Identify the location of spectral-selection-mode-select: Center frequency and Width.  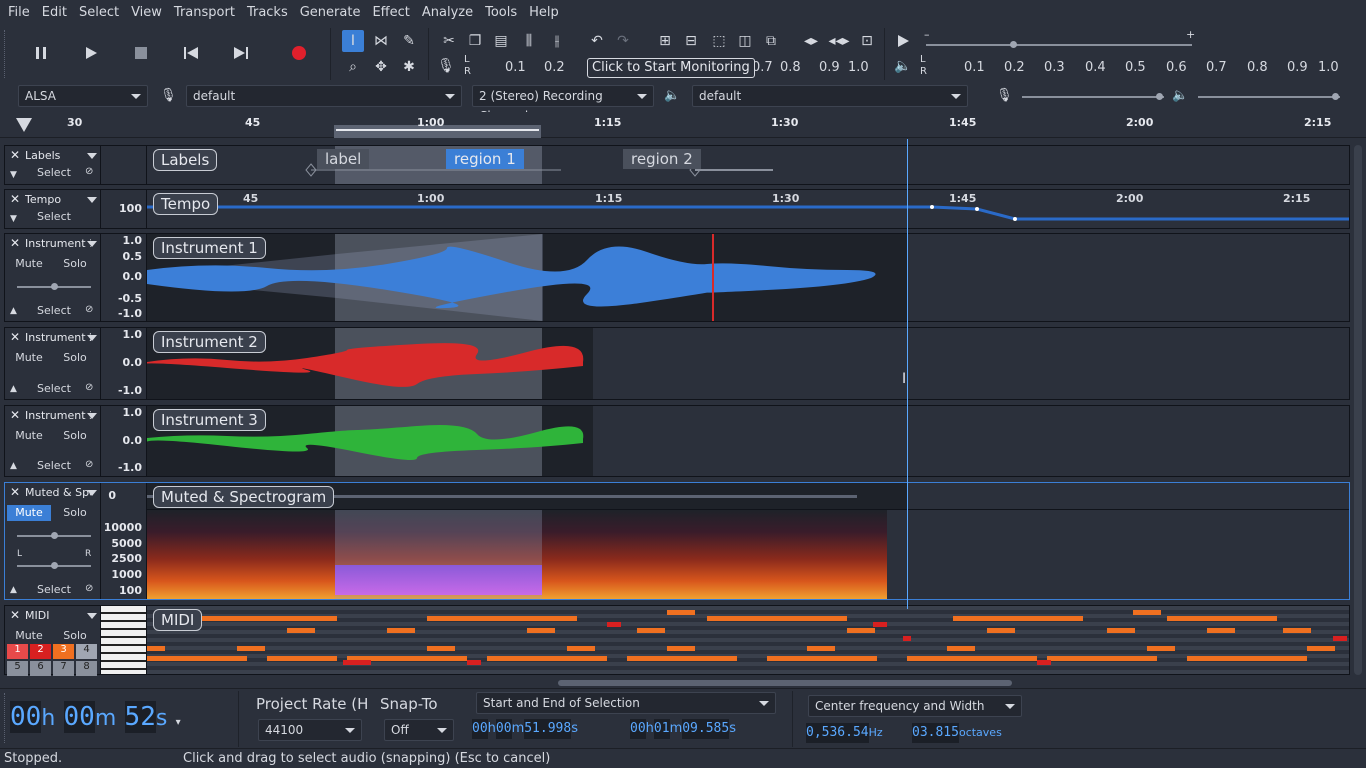
(915, 706).